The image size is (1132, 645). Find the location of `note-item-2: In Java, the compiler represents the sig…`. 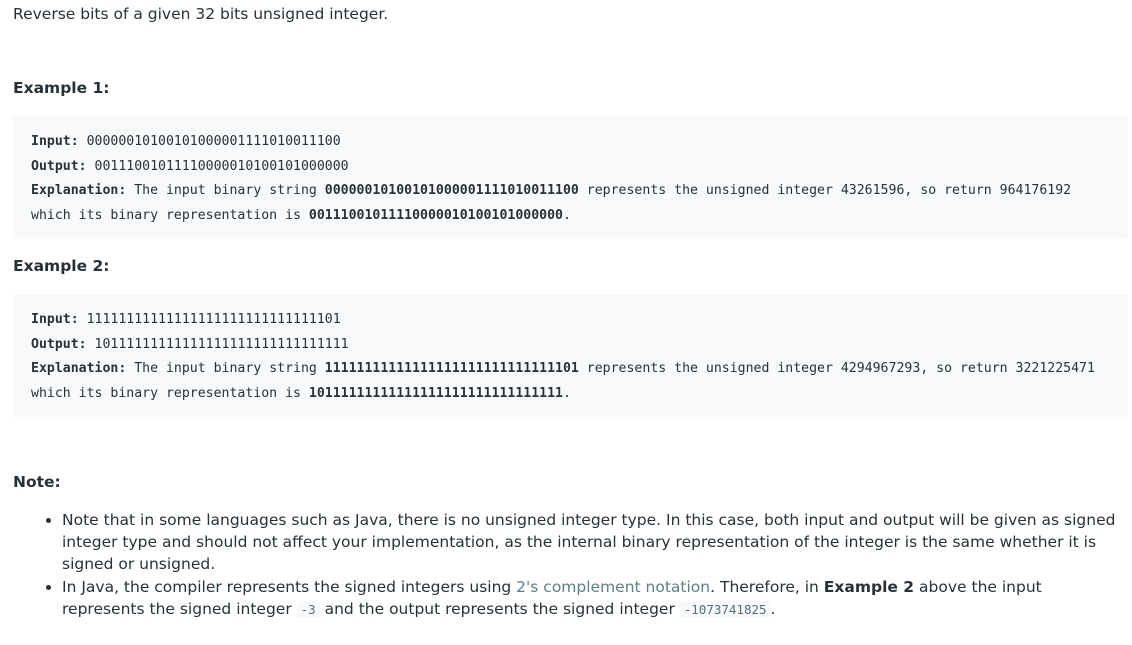

note-item-2: In Java, the compiler represents the sig… is located at coordinates (595, 598).